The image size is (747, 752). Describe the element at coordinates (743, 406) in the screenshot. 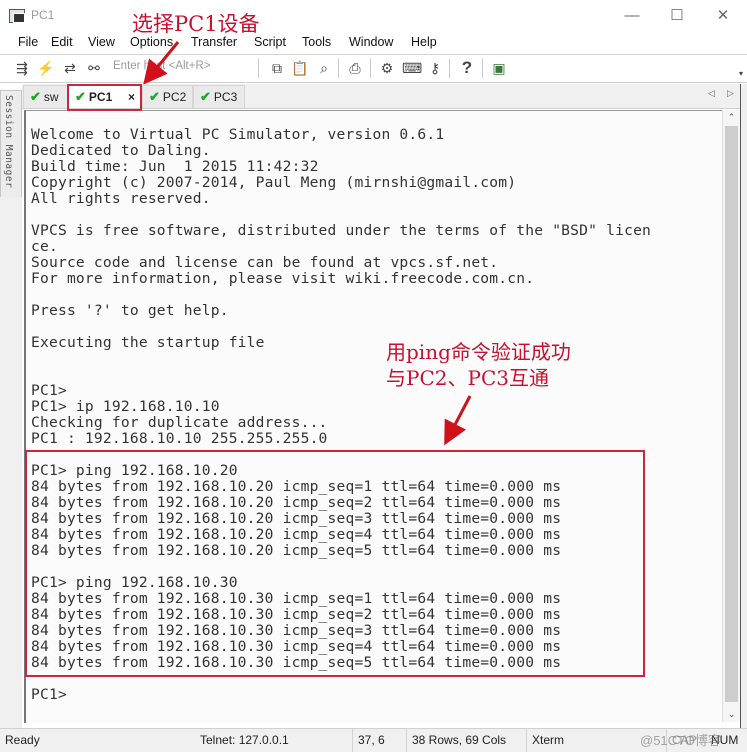

I see `window-border` at that location.